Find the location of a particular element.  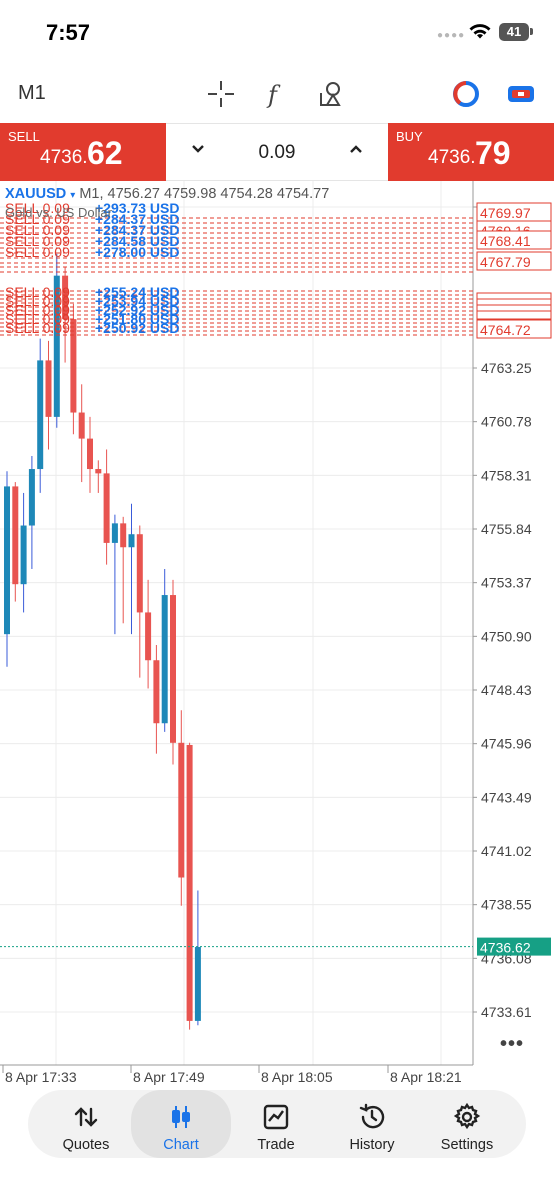

y-tick-label: 4755.84 is located at coordinates (506, 529).